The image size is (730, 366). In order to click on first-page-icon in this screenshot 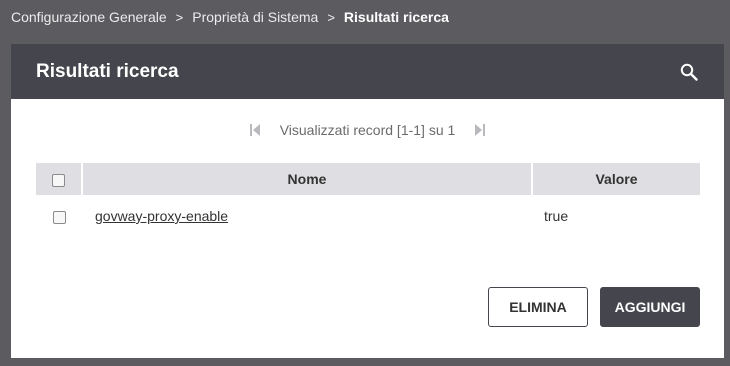, I will do `click(255, 130)`.